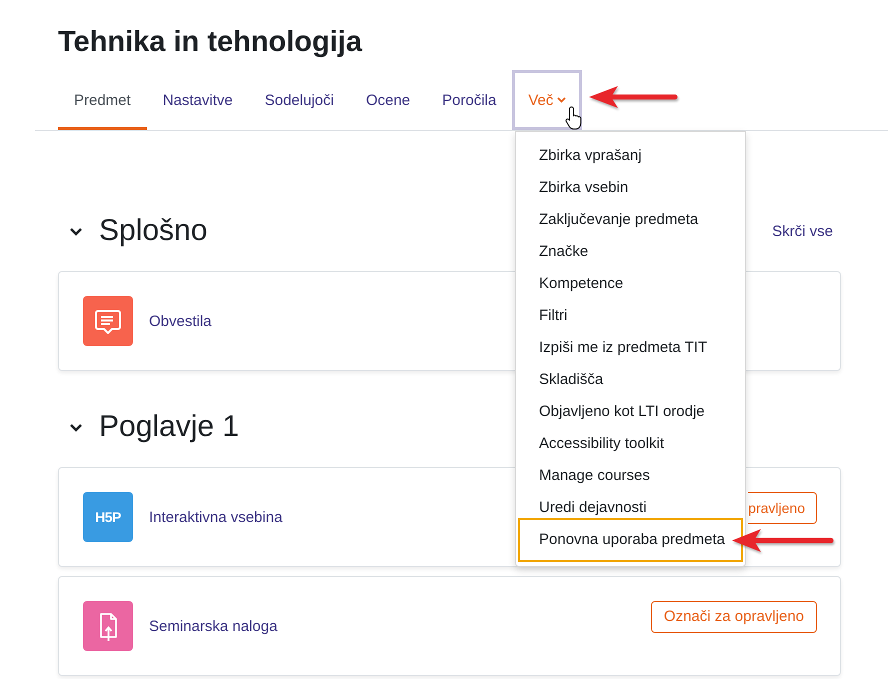 The image size is (888, 679). What do you see at coordinates (561, 100) in the screenshot?
I see `caret-icon` at bounding box center [561, 100].